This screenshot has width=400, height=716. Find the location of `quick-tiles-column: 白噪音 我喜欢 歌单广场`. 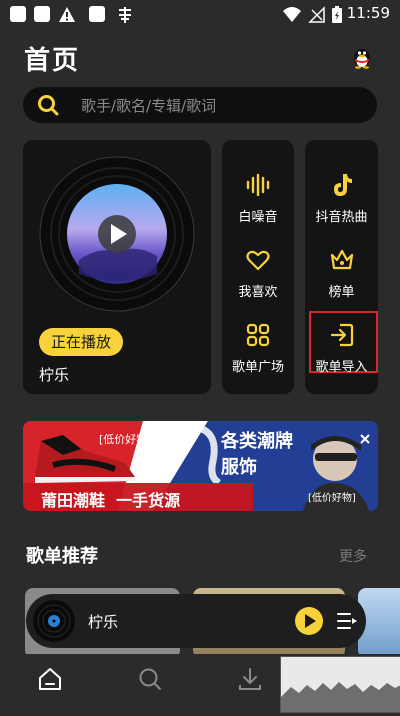

quick-tiles-column: 白噪音 我喜欢 歌单广场 is located at coordinates (258, 267).